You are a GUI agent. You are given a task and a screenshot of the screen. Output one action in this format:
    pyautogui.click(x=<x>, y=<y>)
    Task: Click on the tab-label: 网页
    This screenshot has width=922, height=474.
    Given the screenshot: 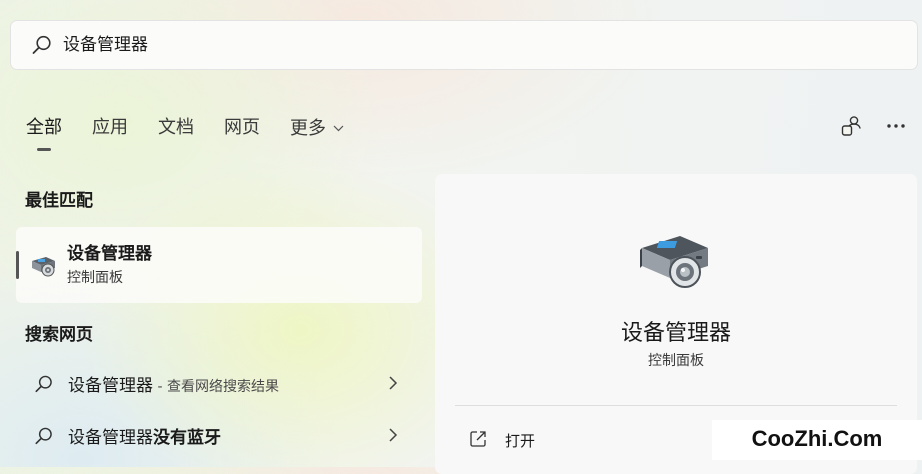 What is the action you would take?
    pyautogui.click(x=242, y=127)
    